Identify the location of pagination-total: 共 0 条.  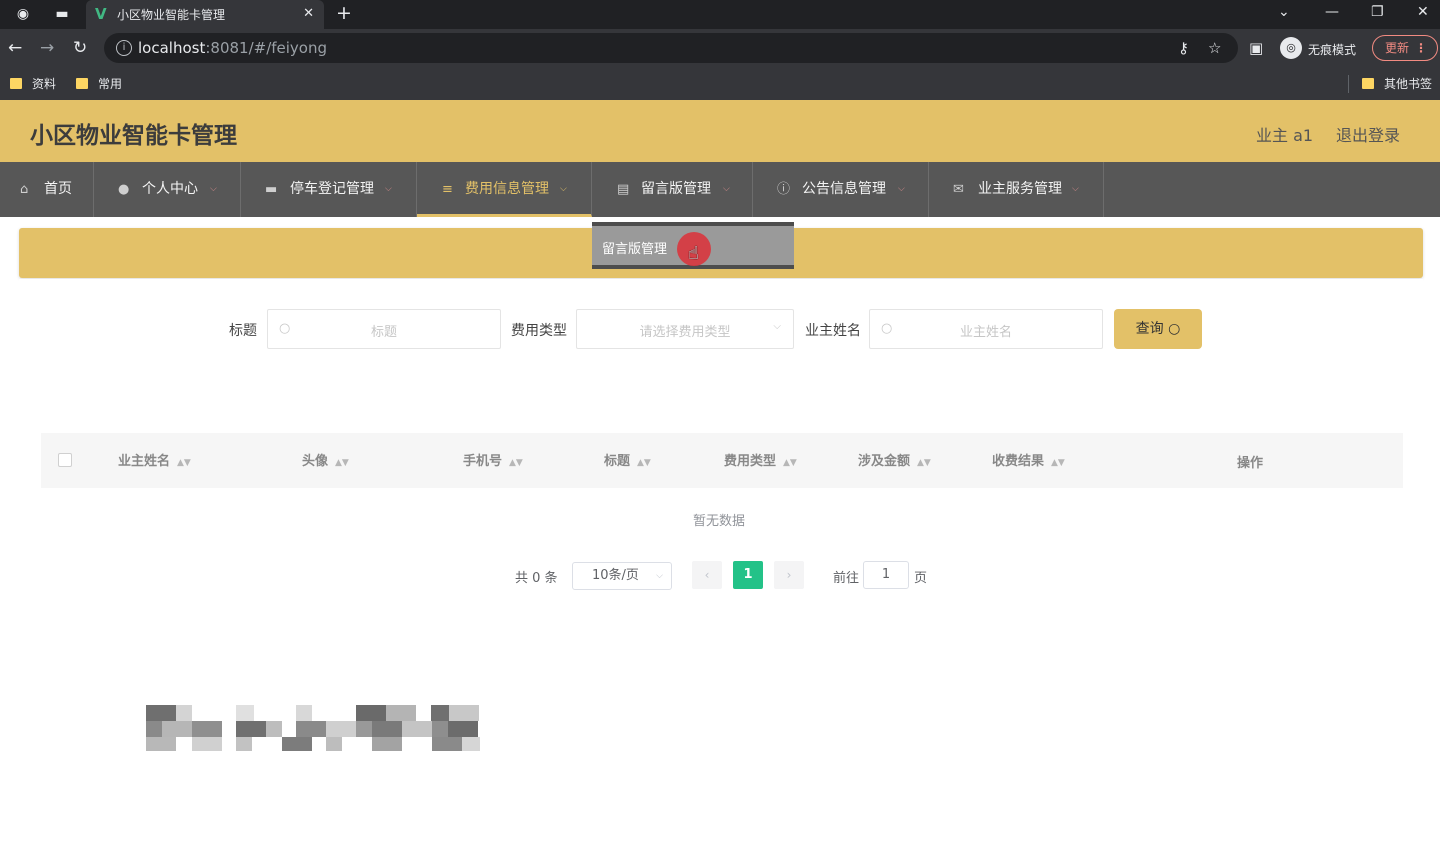
(536, 578).